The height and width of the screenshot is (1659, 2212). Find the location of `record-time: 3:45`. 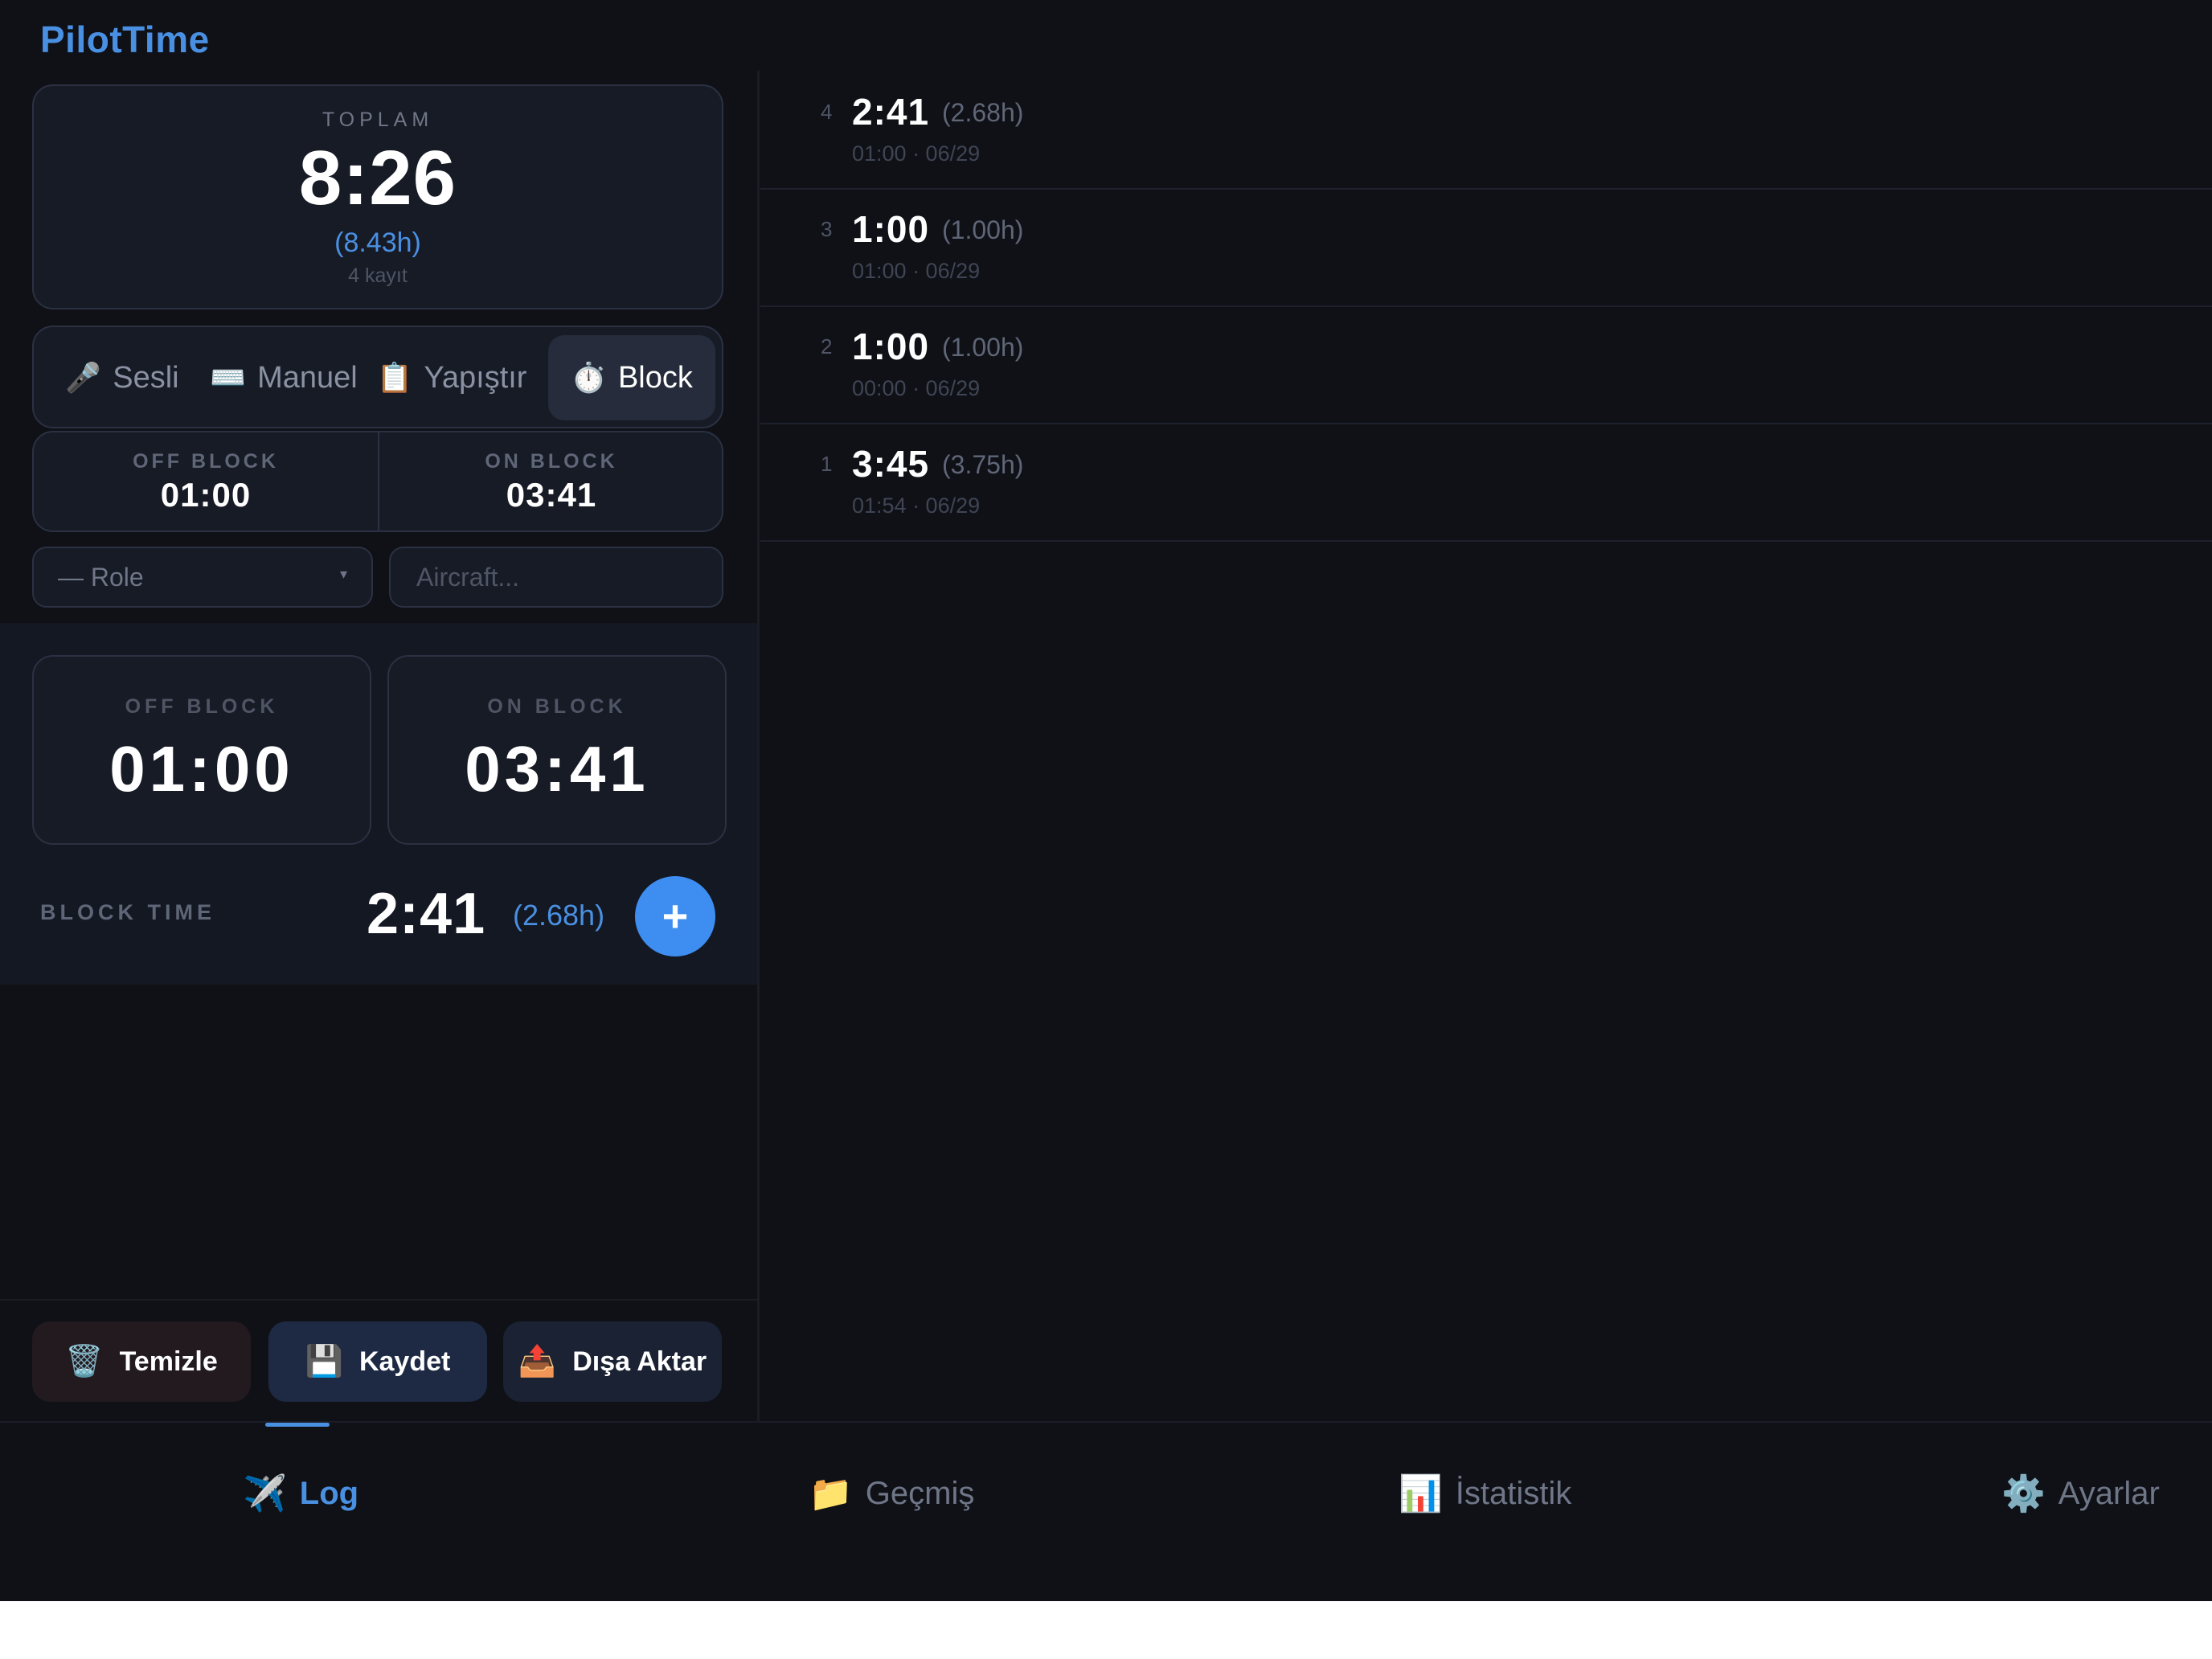

record-time: 3:45 is located at coordinates (891, 464).